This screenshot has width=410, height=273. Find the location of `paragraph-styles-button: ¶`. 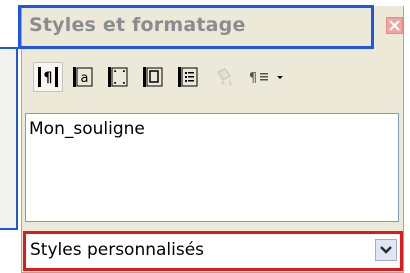

paragraph-styles-button: ¶ is located at coordinates (48, 77).